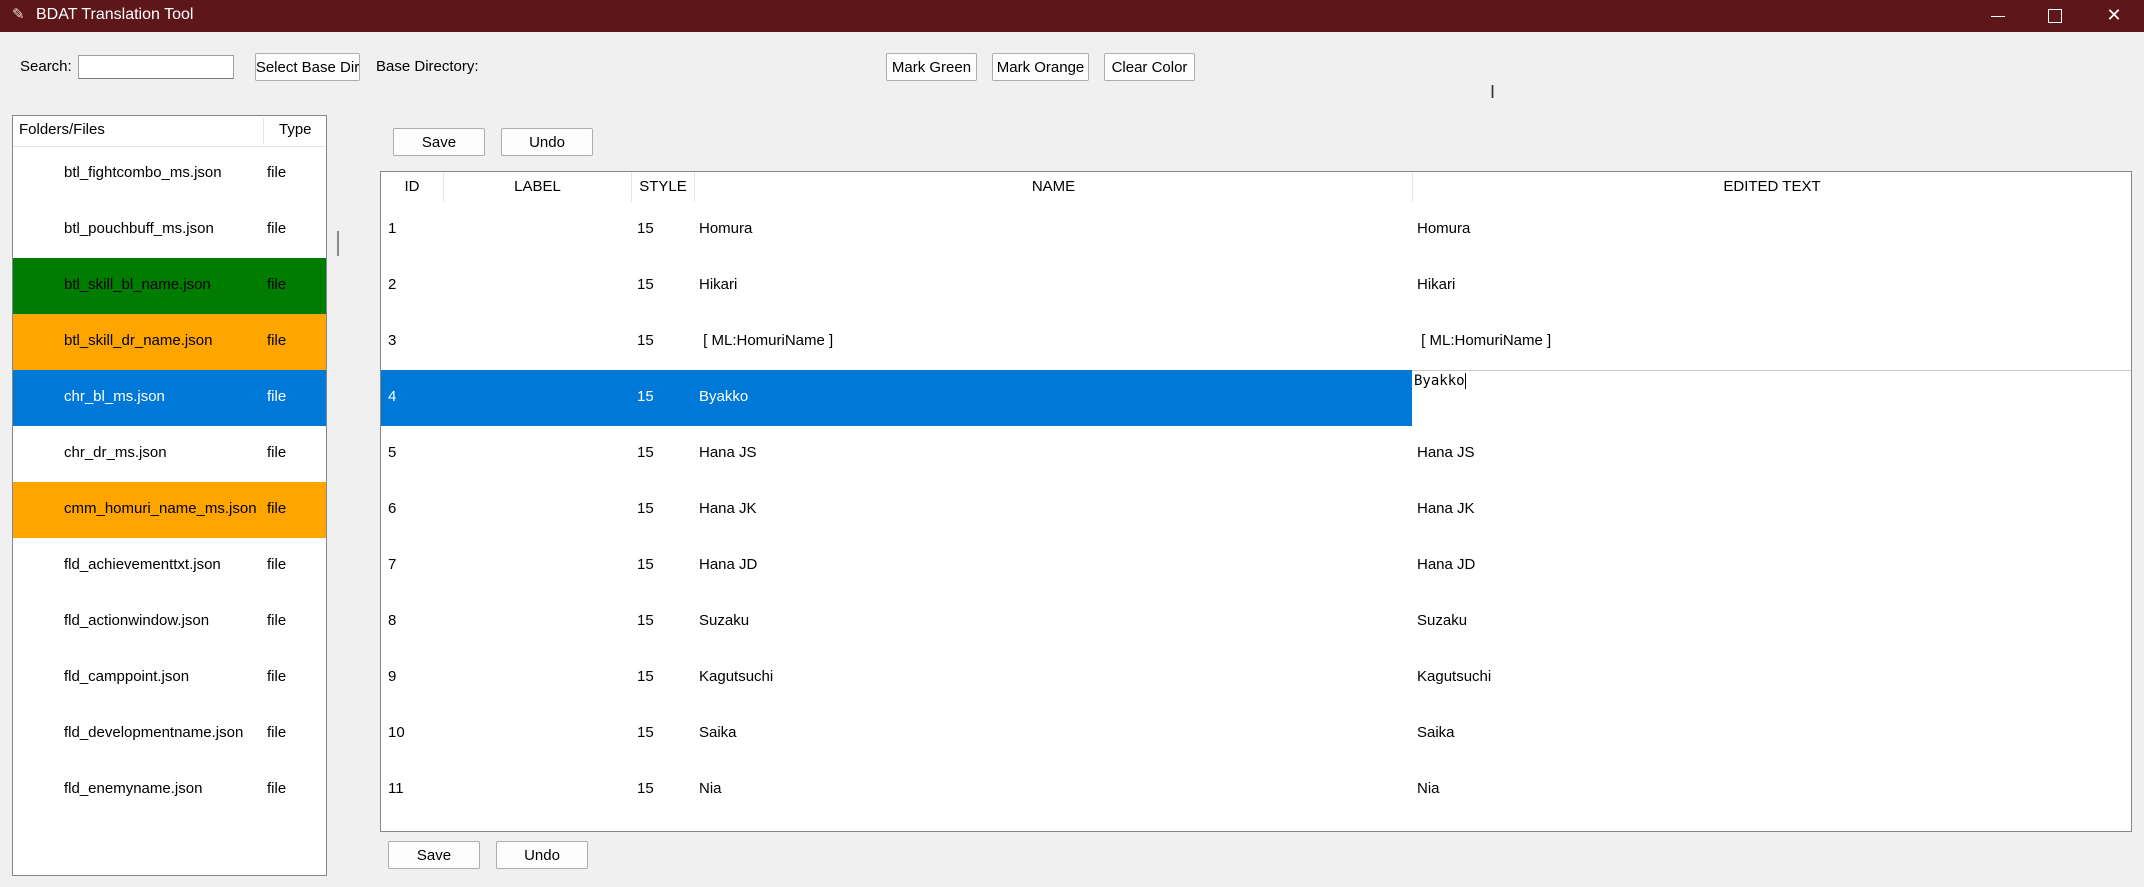 This screenshot has height=887, width=2144. Describe the element at coordinates (1446, 564) in the screenshot. I see `cell-edited-text: Hana JD` at that location.